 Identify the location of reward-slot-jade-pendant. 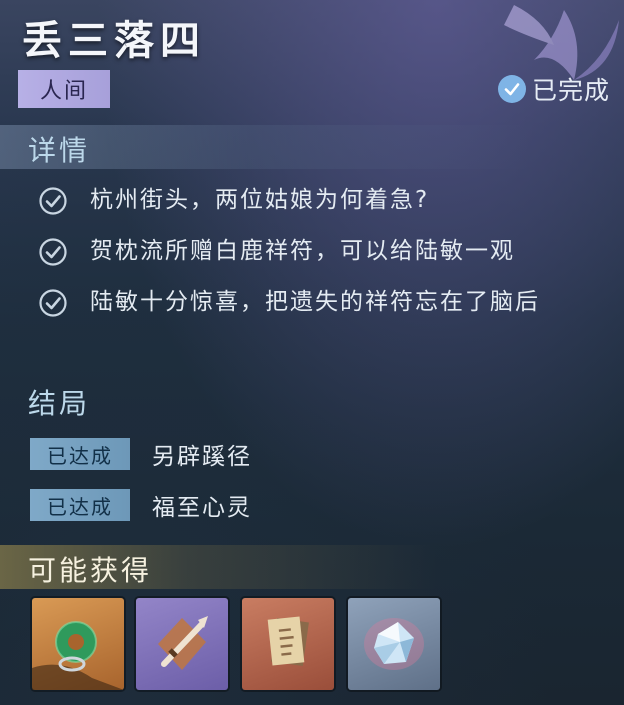
(78, 644).